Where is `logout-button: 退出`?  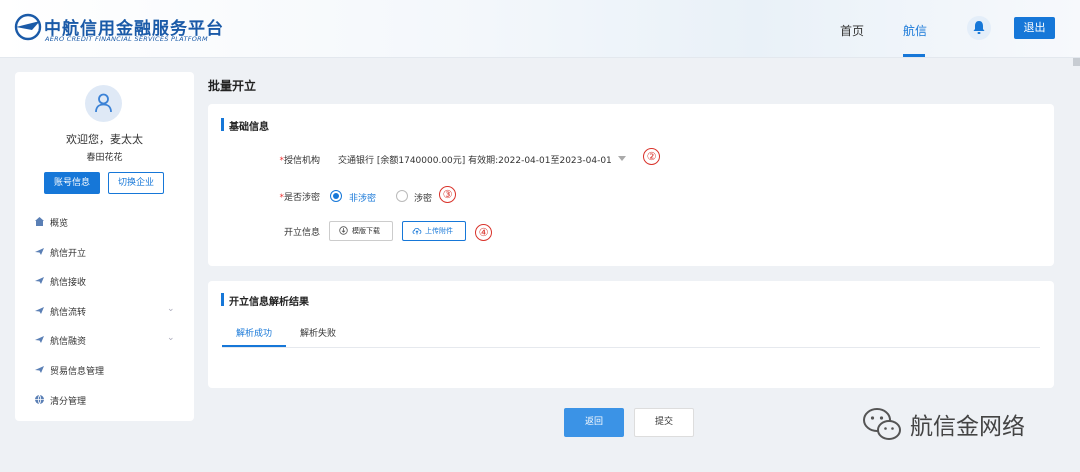
logout-button: 退出 is located at coordinates (1034, 28).